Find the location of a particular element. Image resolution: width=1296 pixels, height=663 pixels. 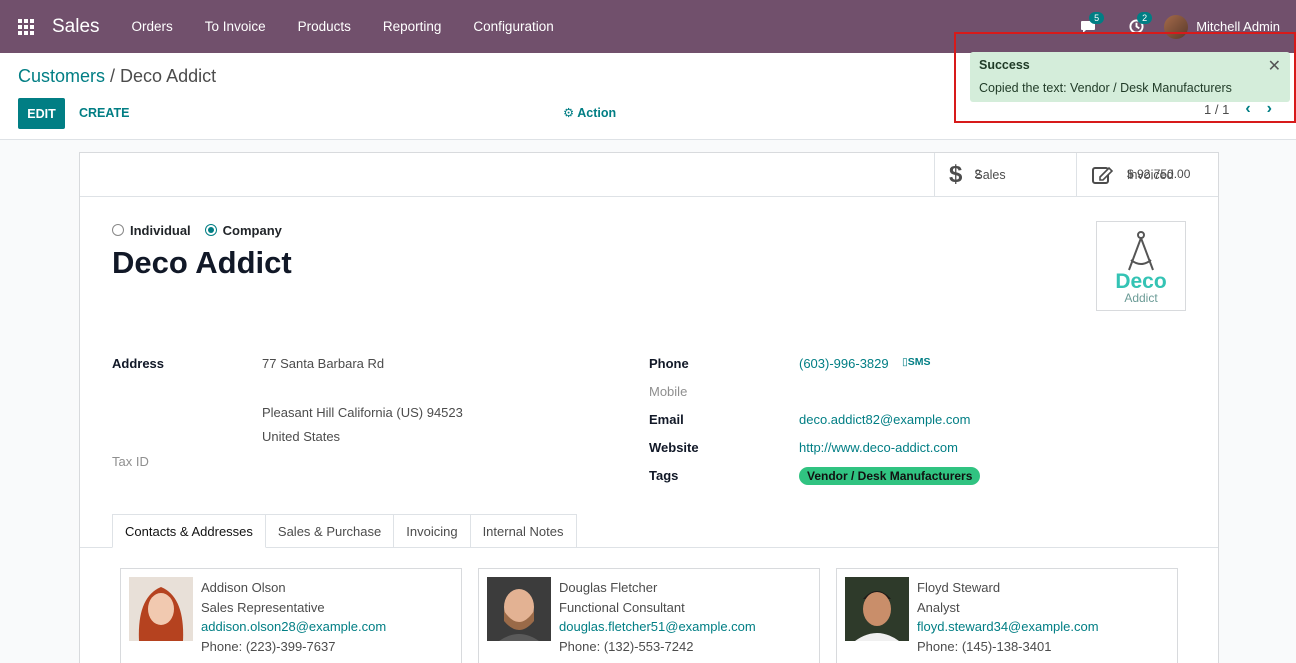

phone-label: Phone is located at coordinates (669, 363).